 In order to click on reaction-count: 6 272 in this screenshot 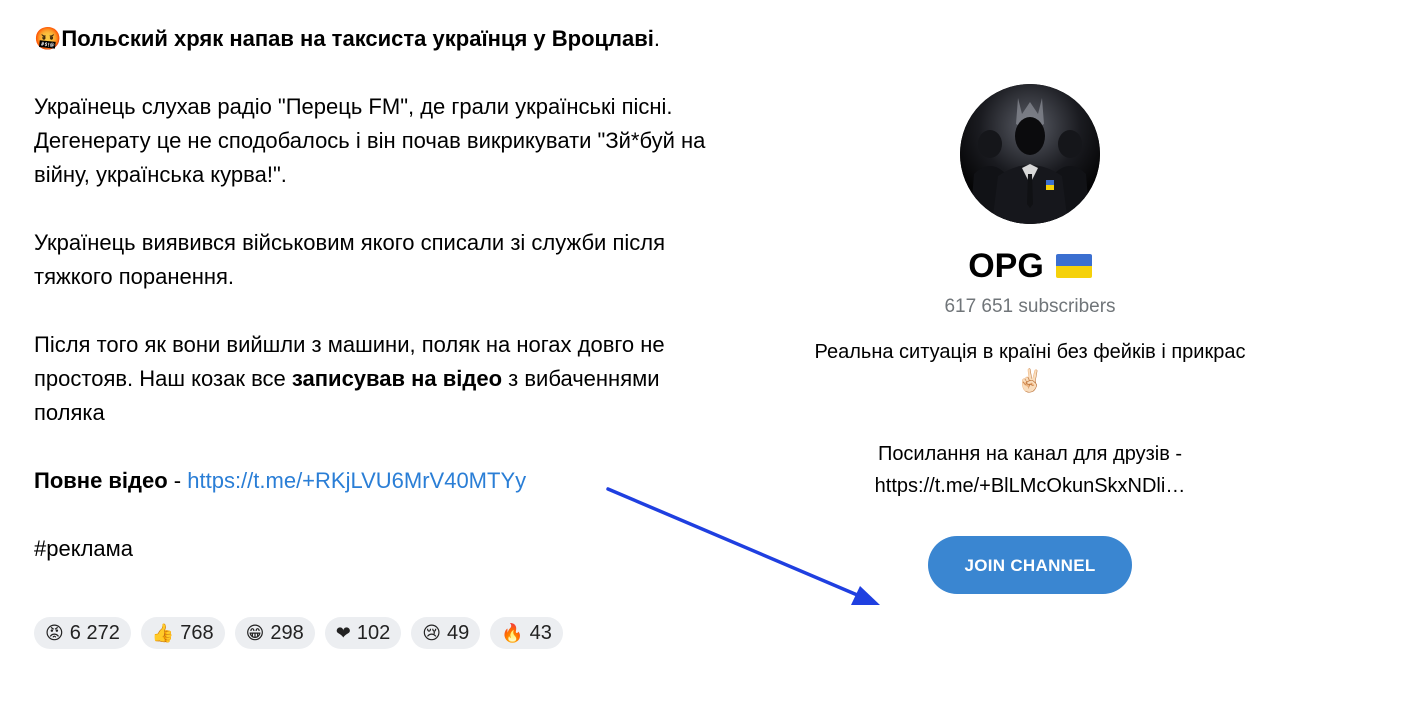, I will do `click(94, 632)`.